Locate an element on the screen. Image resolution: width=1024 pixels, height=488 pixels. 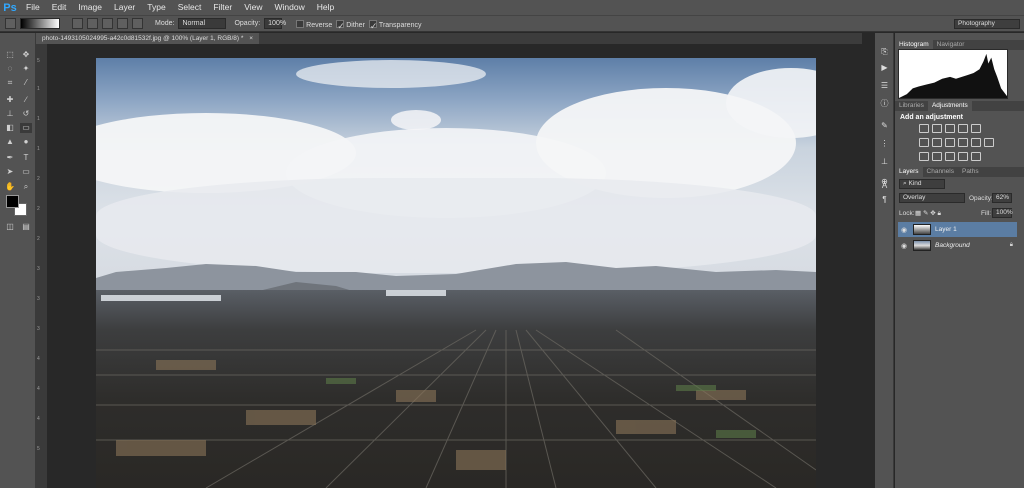
exposure-icon is located at coordinates (963, 128).